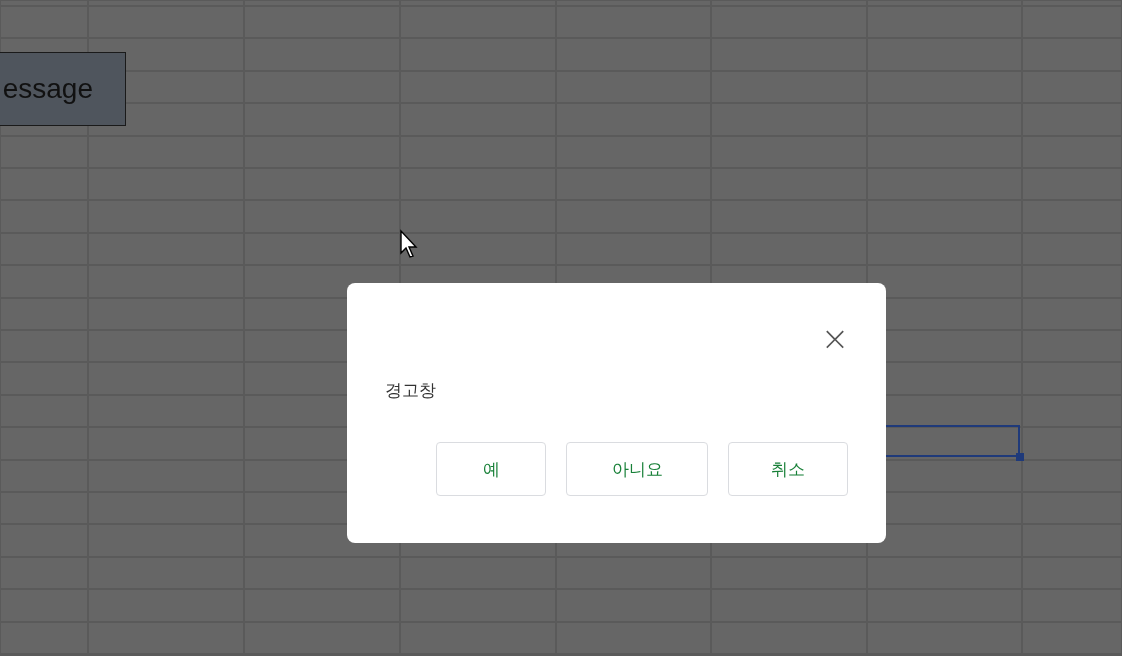  Describe the element at coordinates (491, 469) in the screenshot. I see `dialog-button: 예` at that location.